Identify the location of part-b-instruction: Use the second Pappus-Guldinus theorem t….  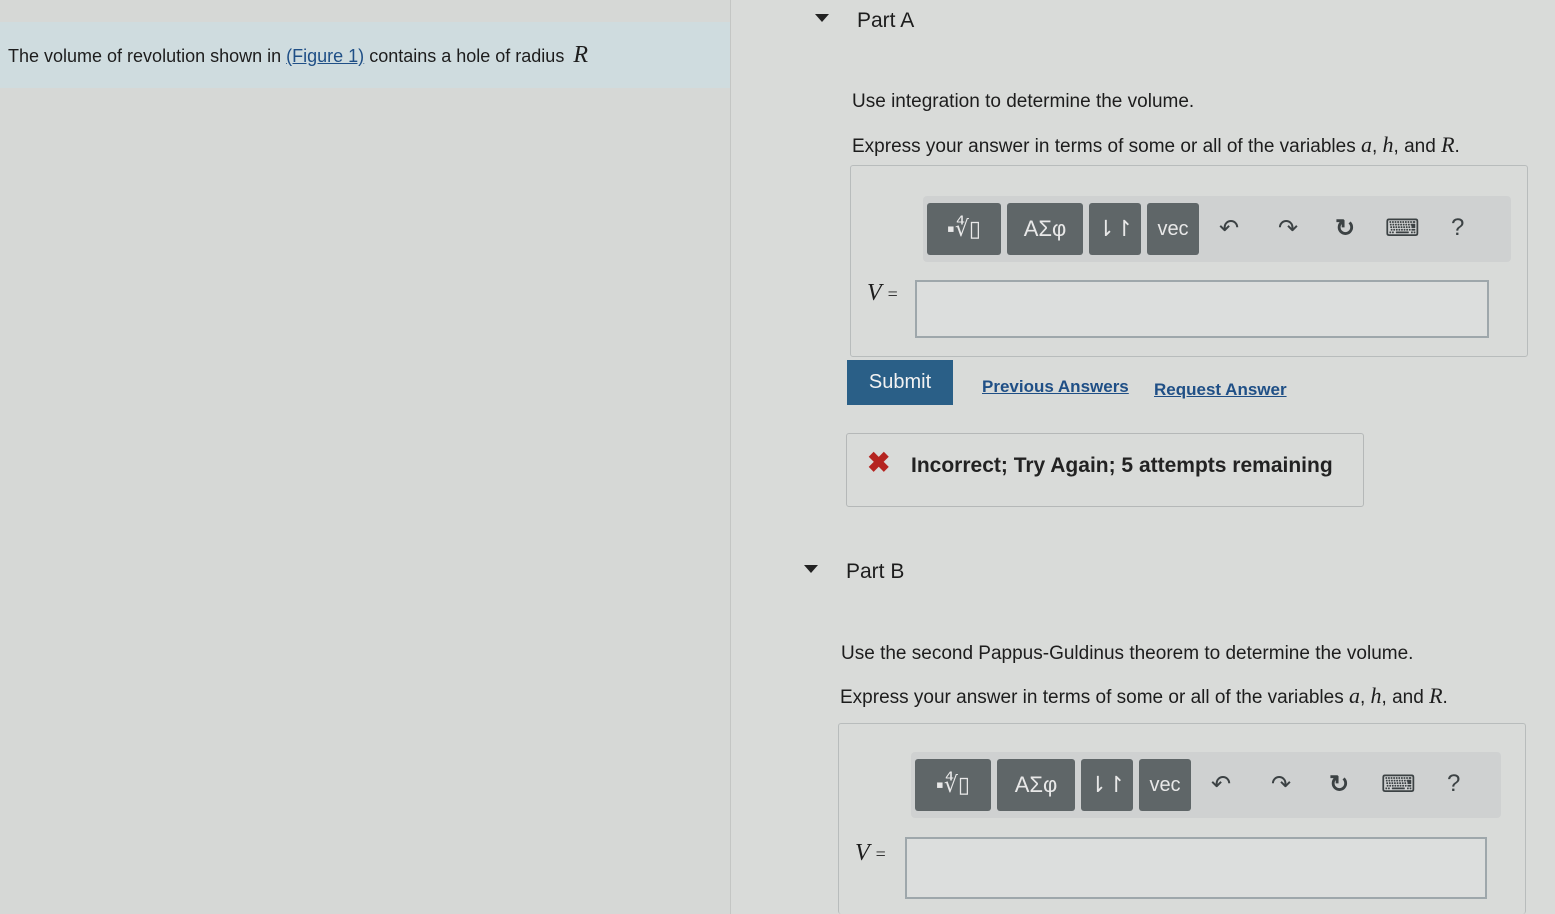
(1127, 653).